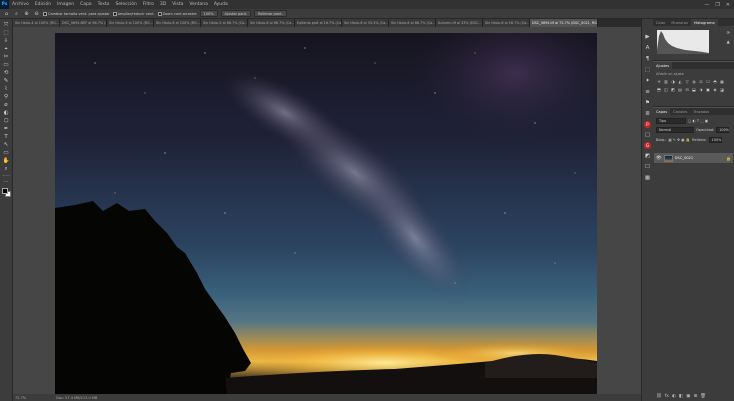  I want to click on menu-3d: 3D, so click(163, 4).